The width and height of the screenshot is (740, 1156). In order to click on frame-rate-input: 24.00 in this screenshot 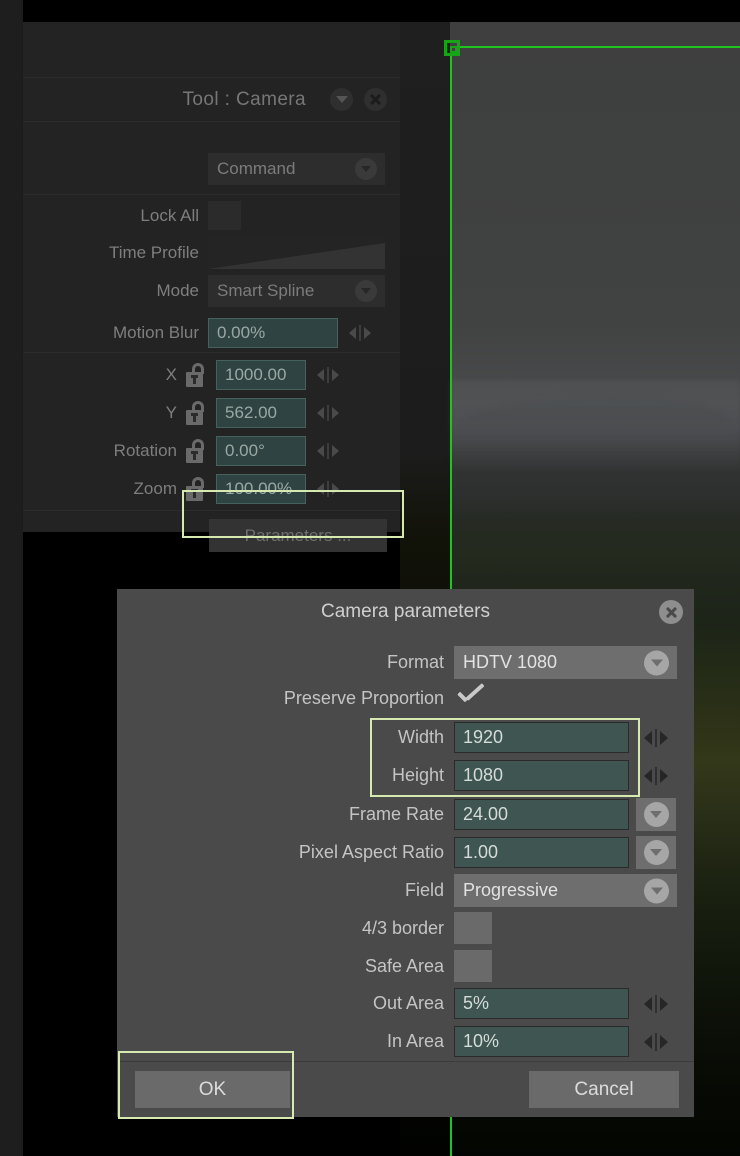, I will do `click(541, 814)`.